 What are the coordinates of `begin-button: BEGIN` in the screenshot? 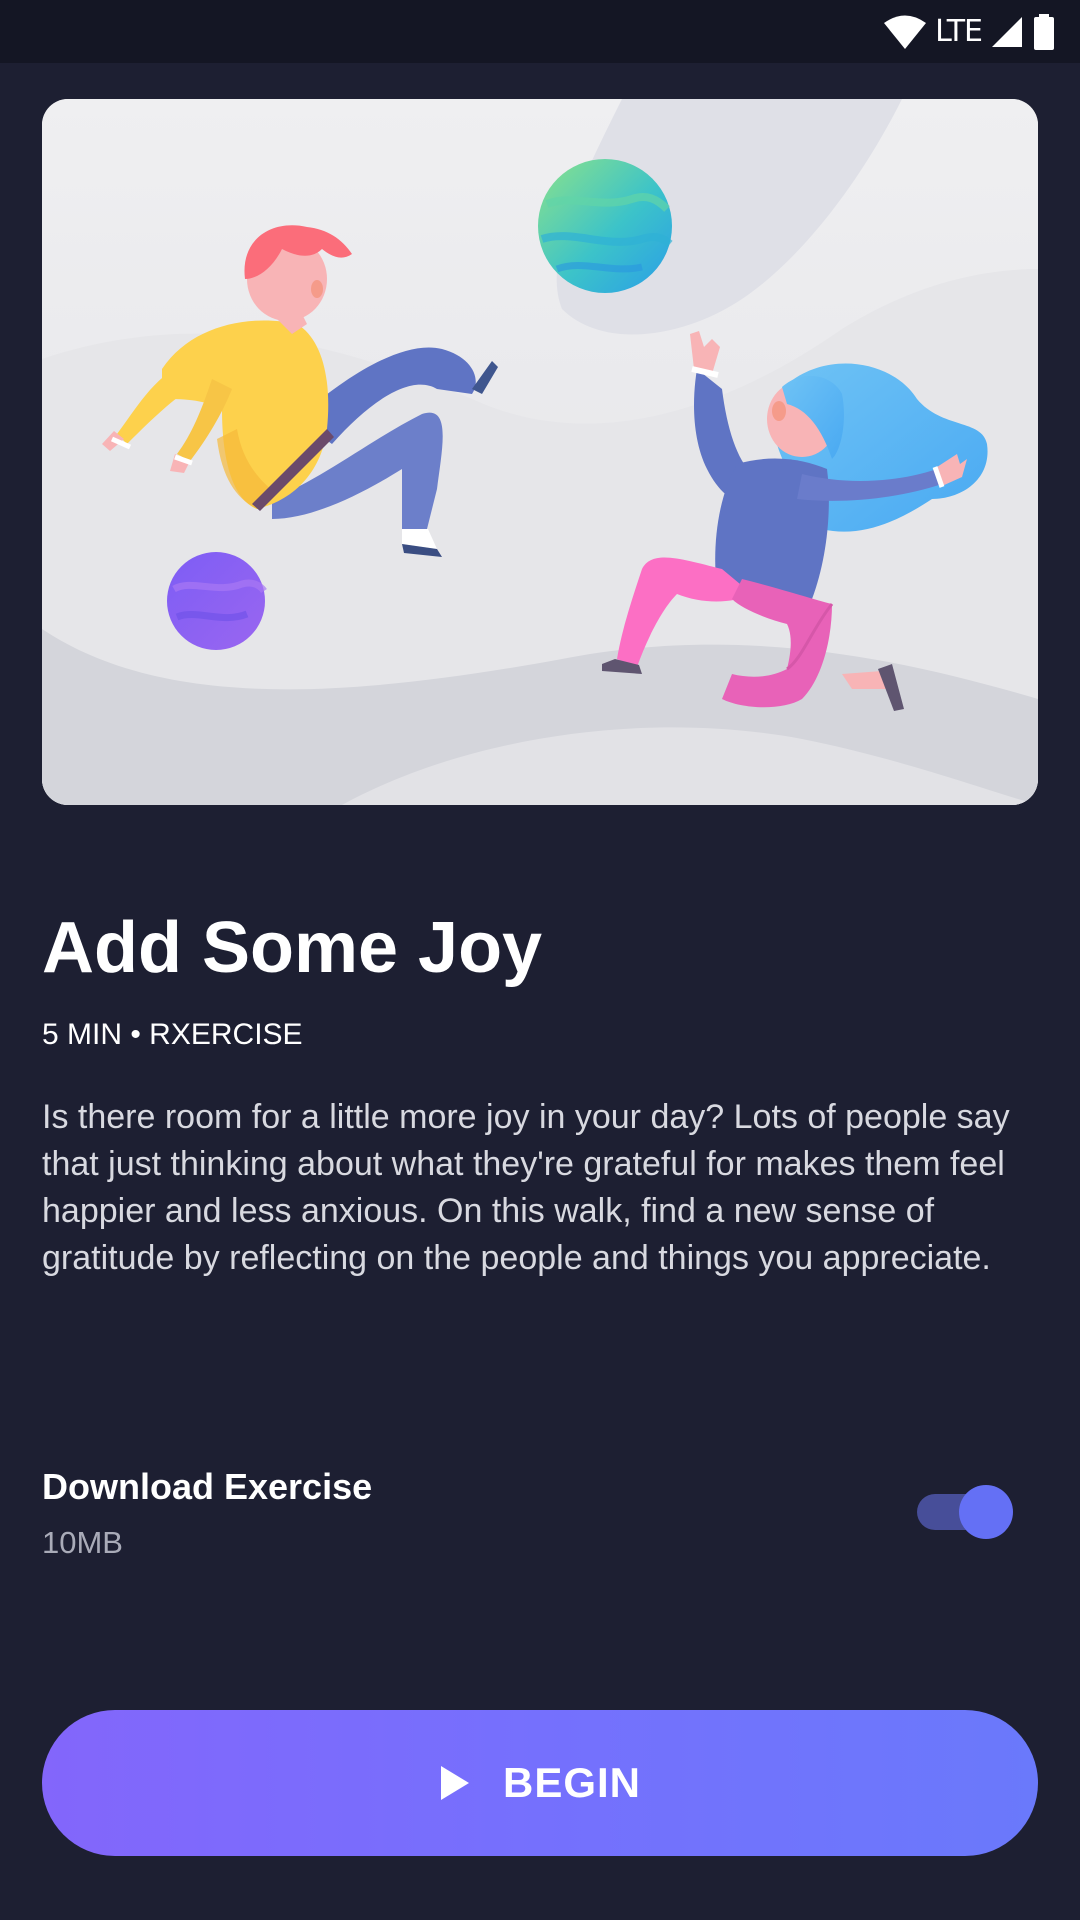 It's located at (540, 1783).